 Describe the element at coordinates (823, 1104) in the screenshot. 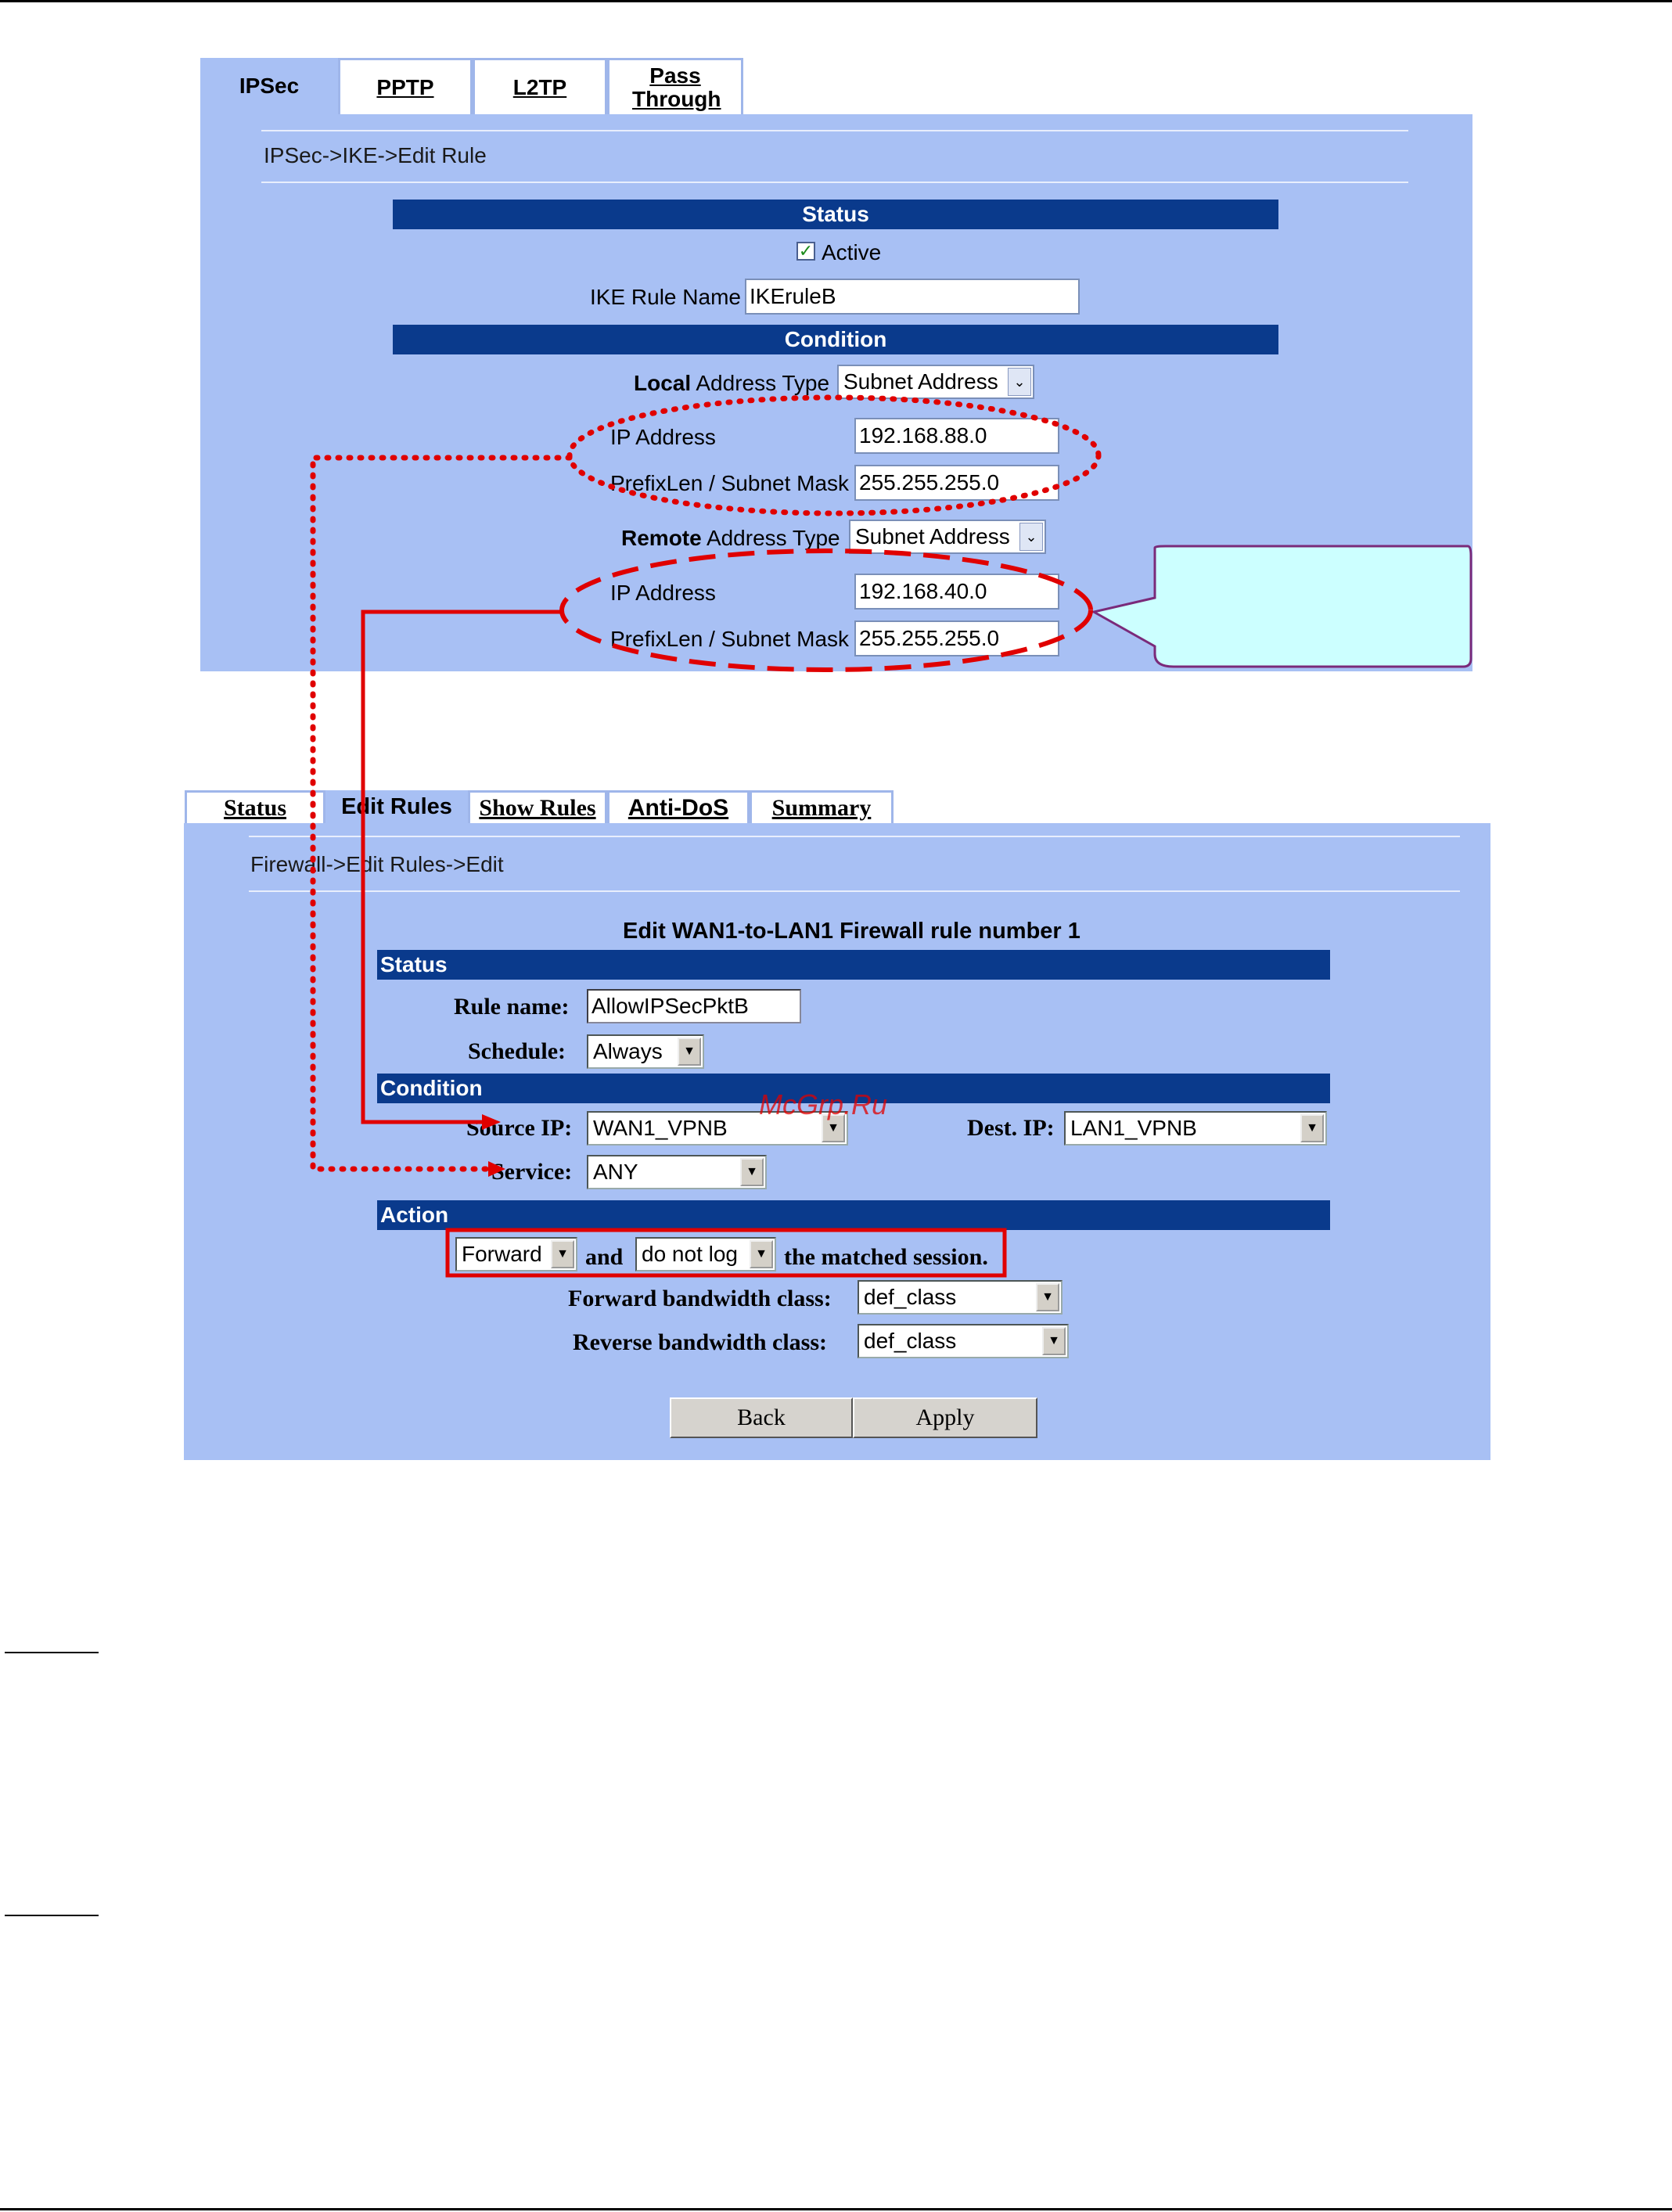

I see `watermark-text: McGrp.Ru` at that location.